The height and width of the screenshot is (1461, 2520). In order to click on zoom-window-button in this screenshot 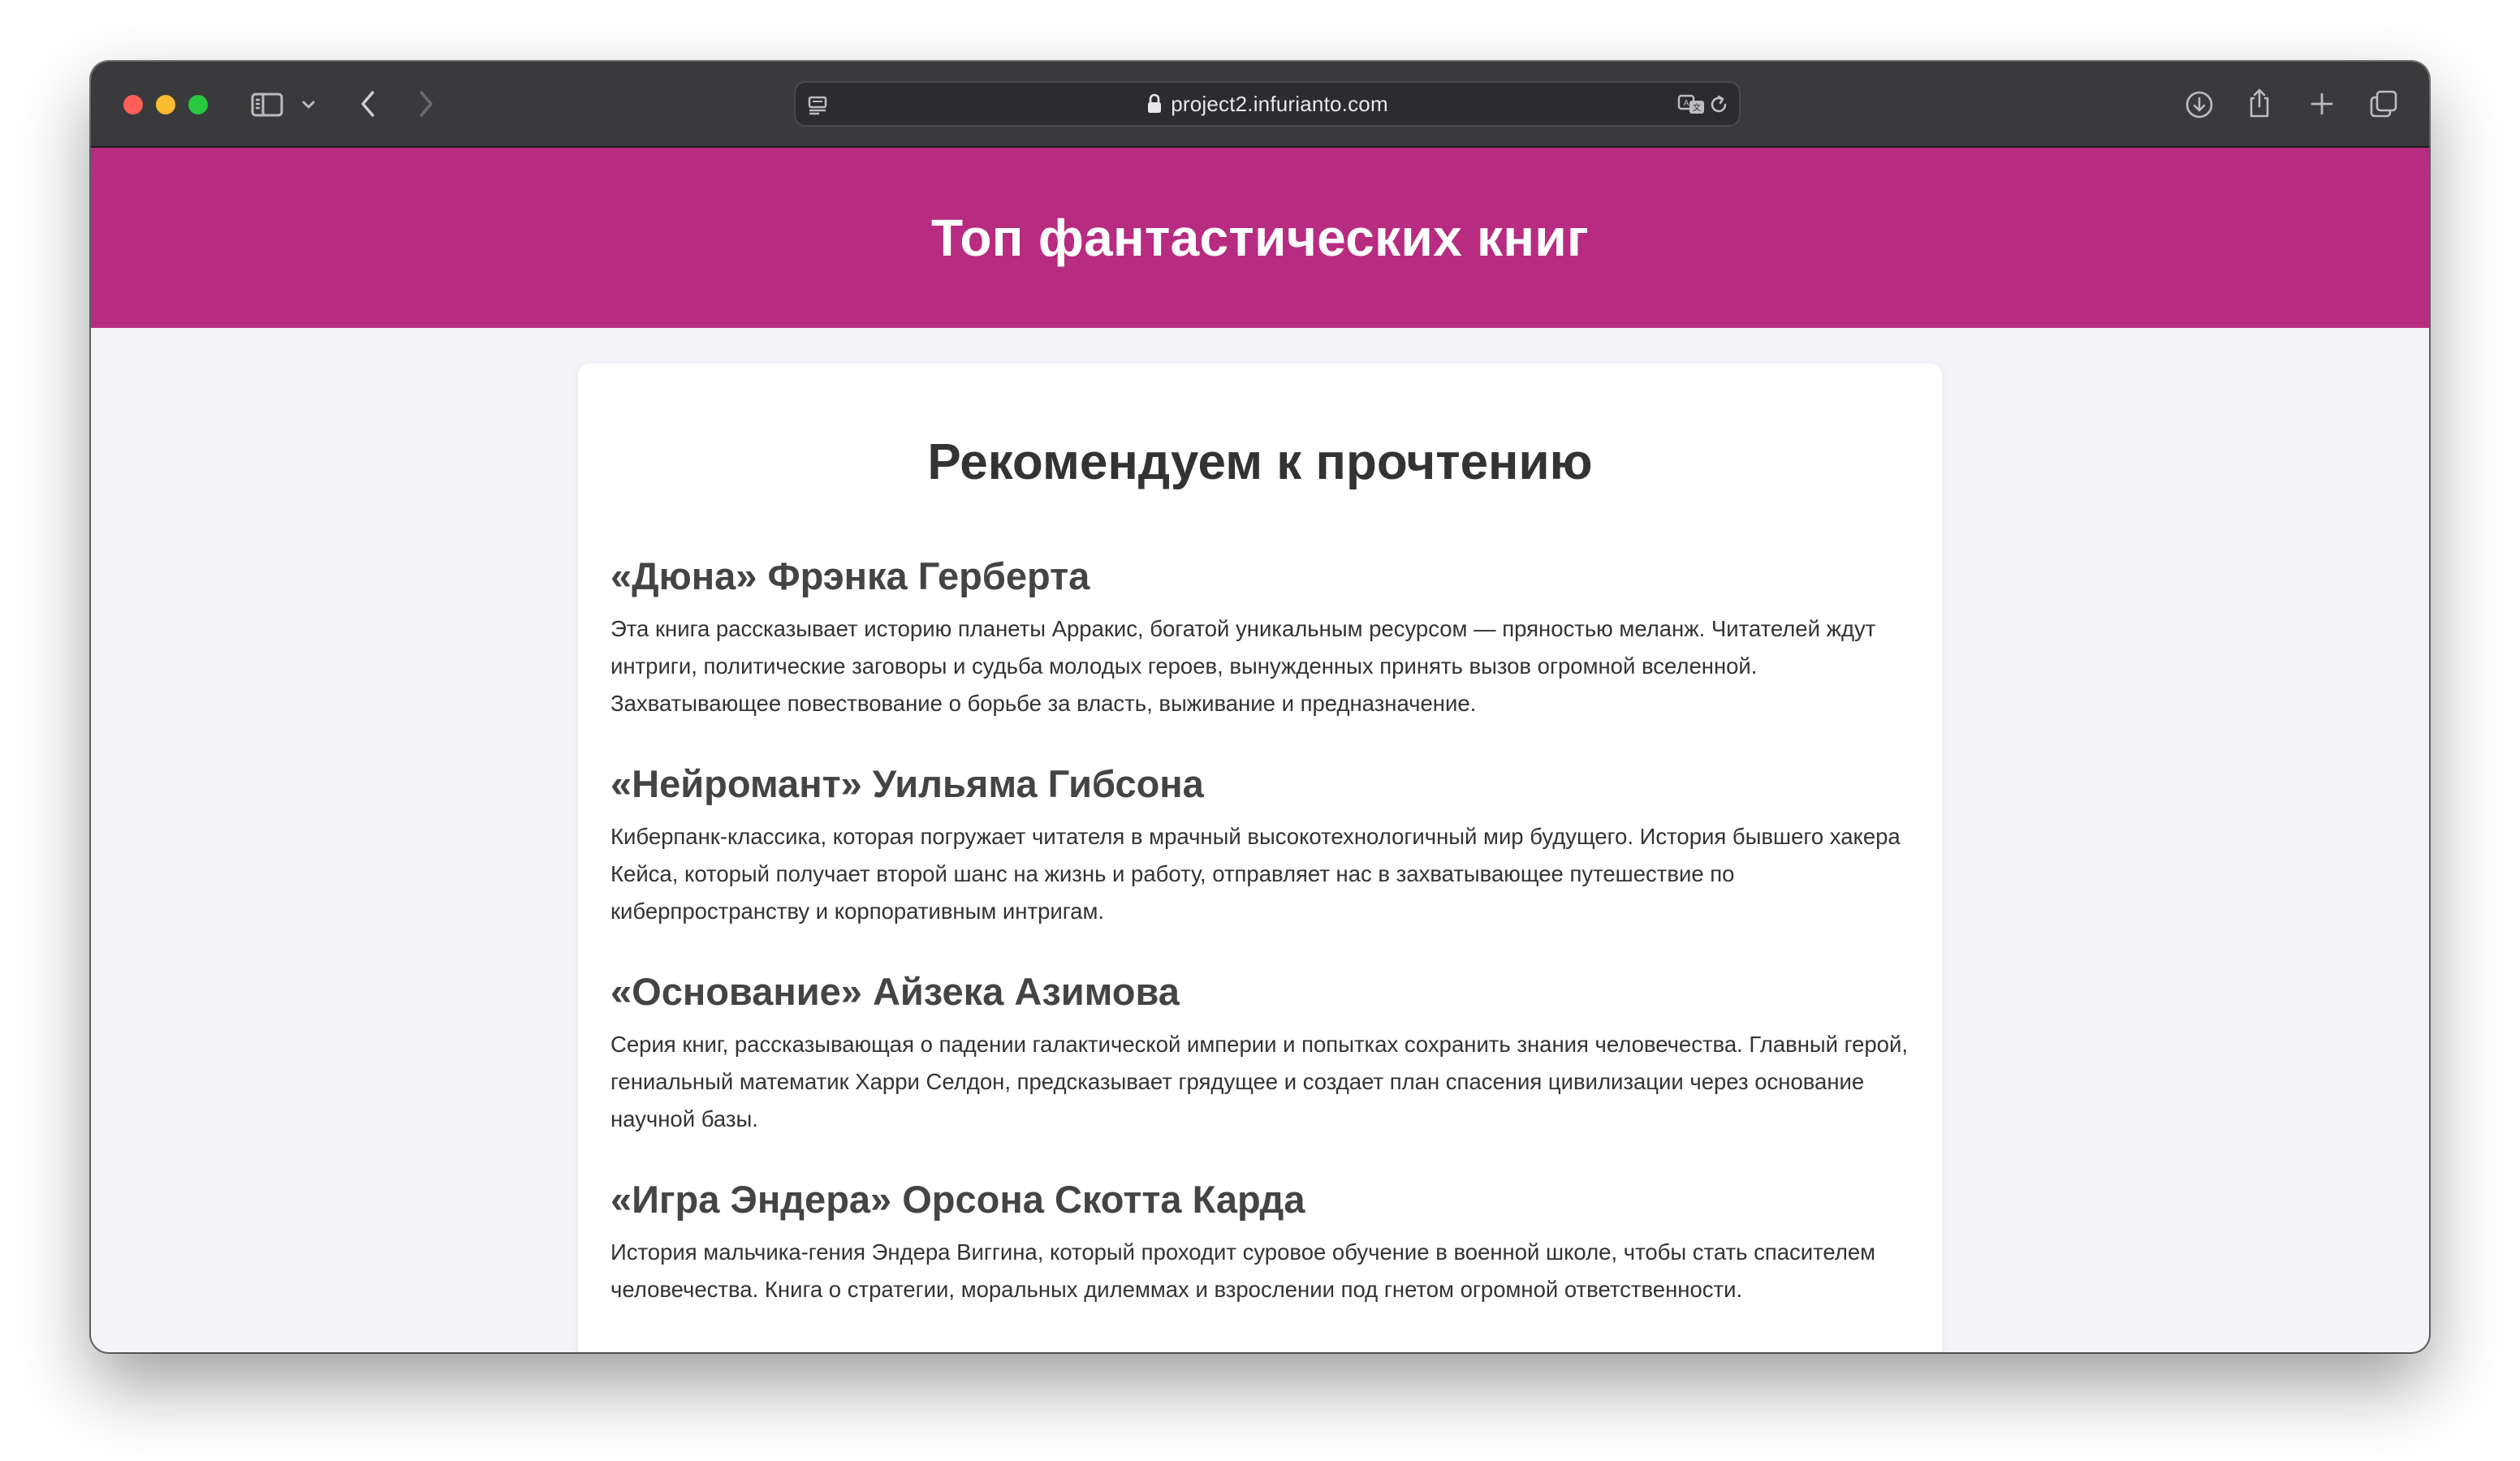, I will do `click(198, 104)`.